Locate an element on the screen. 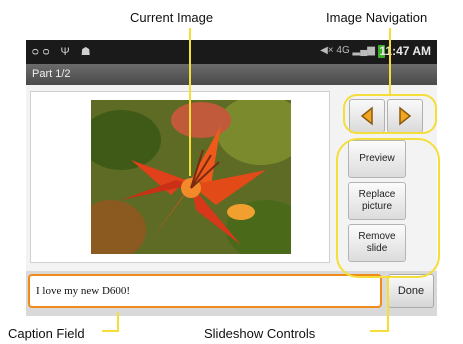 The height and width of the screenshot is (344, 463). status-right-icons: ◀× 4G ▂▄▆ is located at coordinates (347, 50).